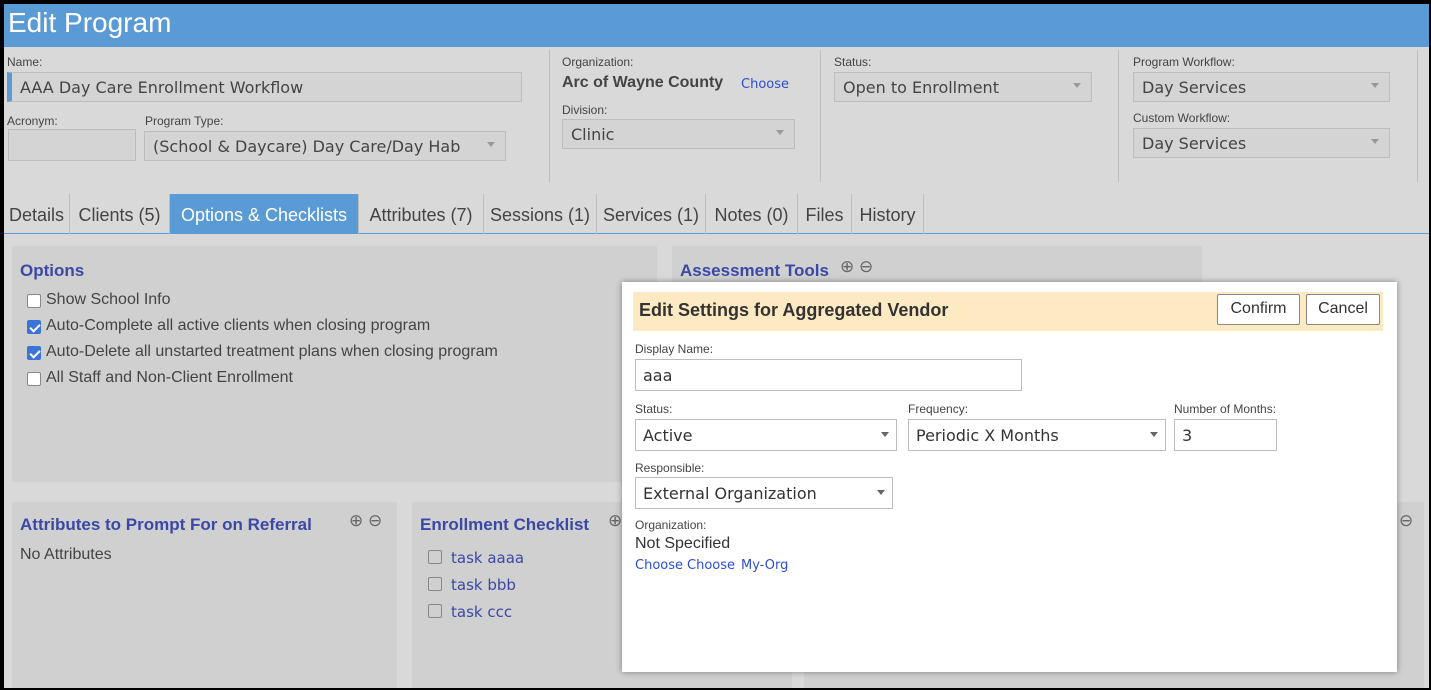 This screenshot has height=690, width=1431. Describe the element at coordinates (825, 214) in the screenshot. I see `tab-files: Files` at that location.